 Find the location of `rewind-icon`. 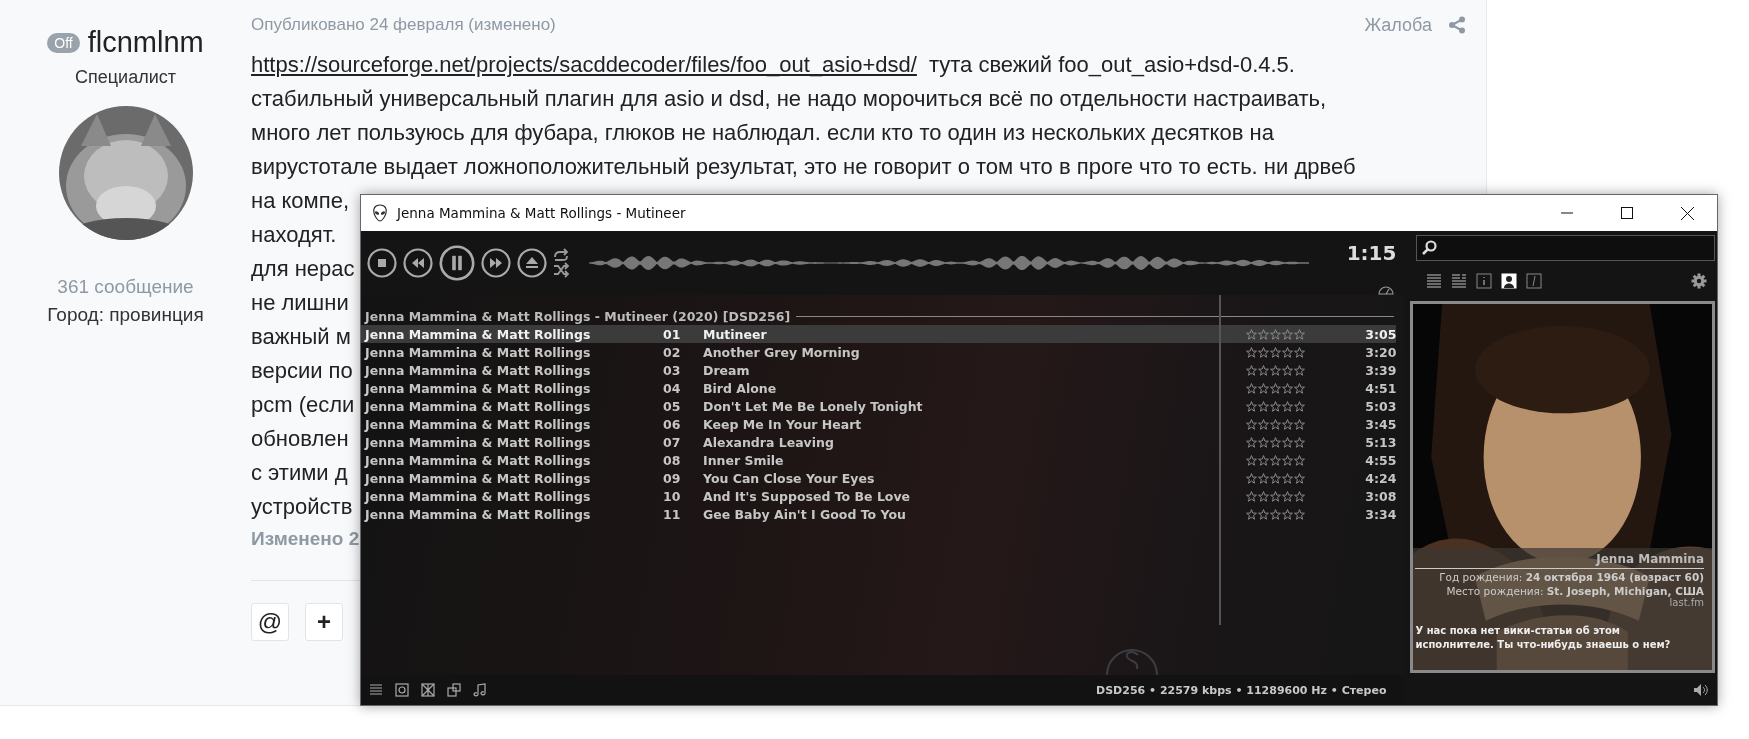

rewind-icon is located at coordinates (418, 263).